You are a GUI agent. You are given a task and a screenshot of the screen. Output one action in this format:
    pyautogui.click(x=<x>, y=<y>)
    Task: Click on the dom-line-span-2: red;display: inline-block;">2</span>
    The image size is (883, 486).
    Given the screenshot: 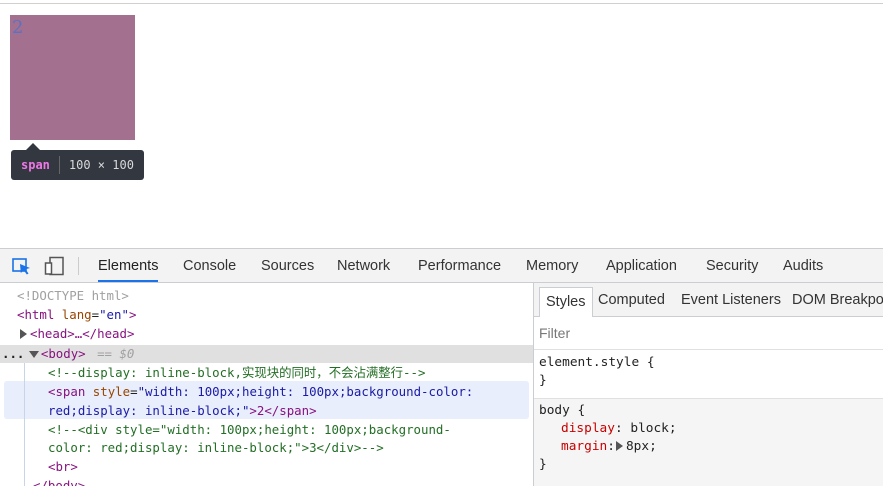 What is the action you would take?
    pyautogui.click(x=182, y=411)
    